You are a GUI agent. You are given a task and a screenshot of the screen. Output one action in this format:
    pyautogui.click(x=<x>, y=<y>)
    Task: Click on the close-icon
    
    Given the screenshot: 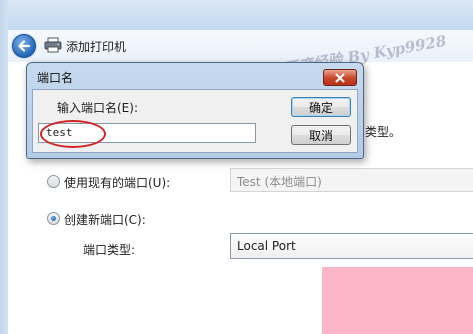 What is the action you would take?
    pyautogui.click(x=340, y=77)
    